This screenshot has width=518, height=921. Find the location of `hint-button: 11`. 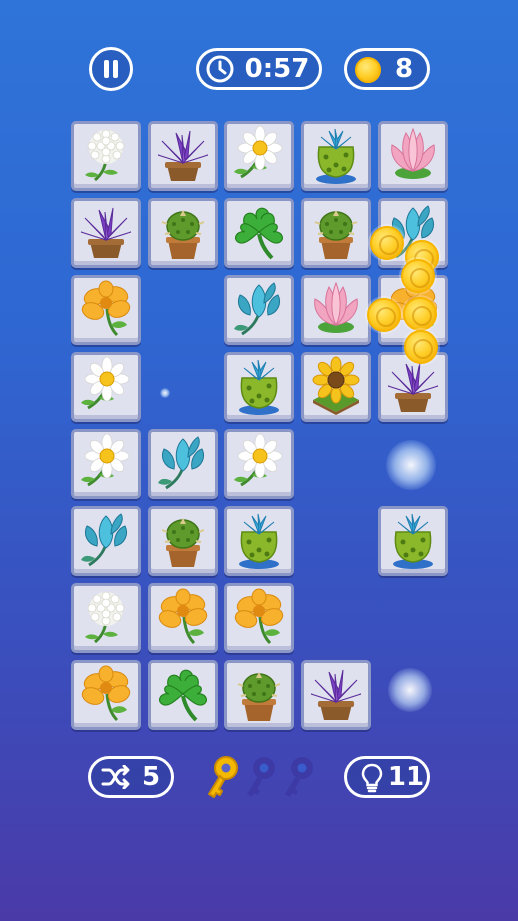

hint-button: 11 is located at coordinates (387, 777).